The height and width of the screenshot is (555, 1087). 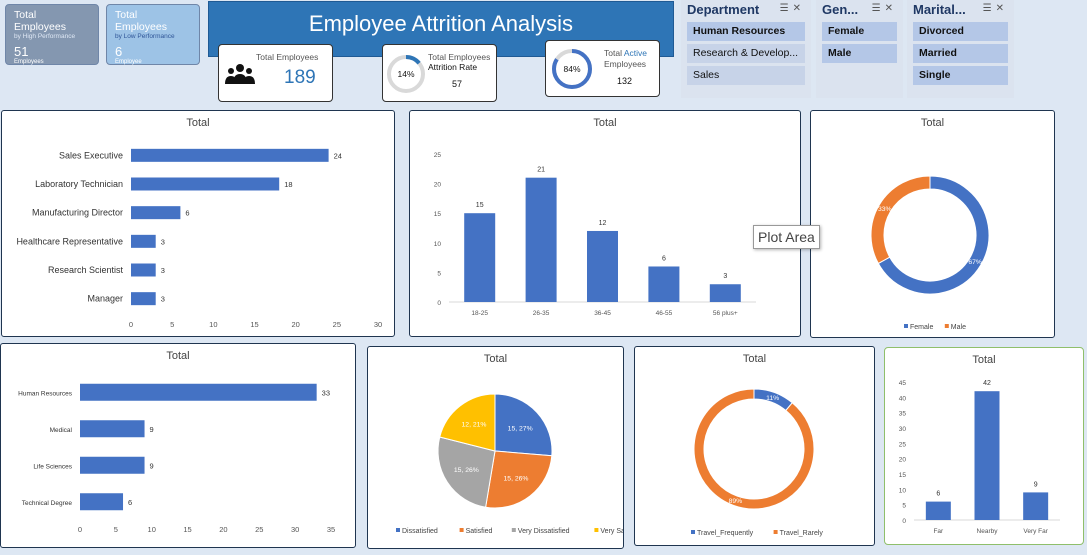 I want to click on x-tick-label: 10, so click(x=213, y=324).